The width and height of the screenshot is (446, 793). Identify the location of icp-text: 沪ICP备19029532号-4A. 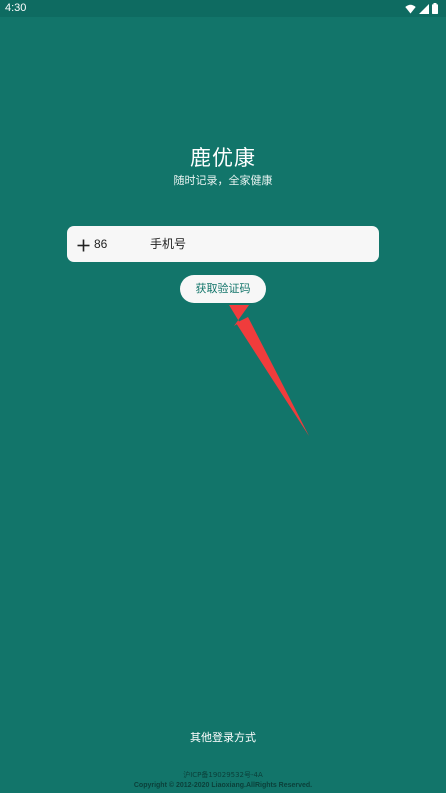
(223, 775).